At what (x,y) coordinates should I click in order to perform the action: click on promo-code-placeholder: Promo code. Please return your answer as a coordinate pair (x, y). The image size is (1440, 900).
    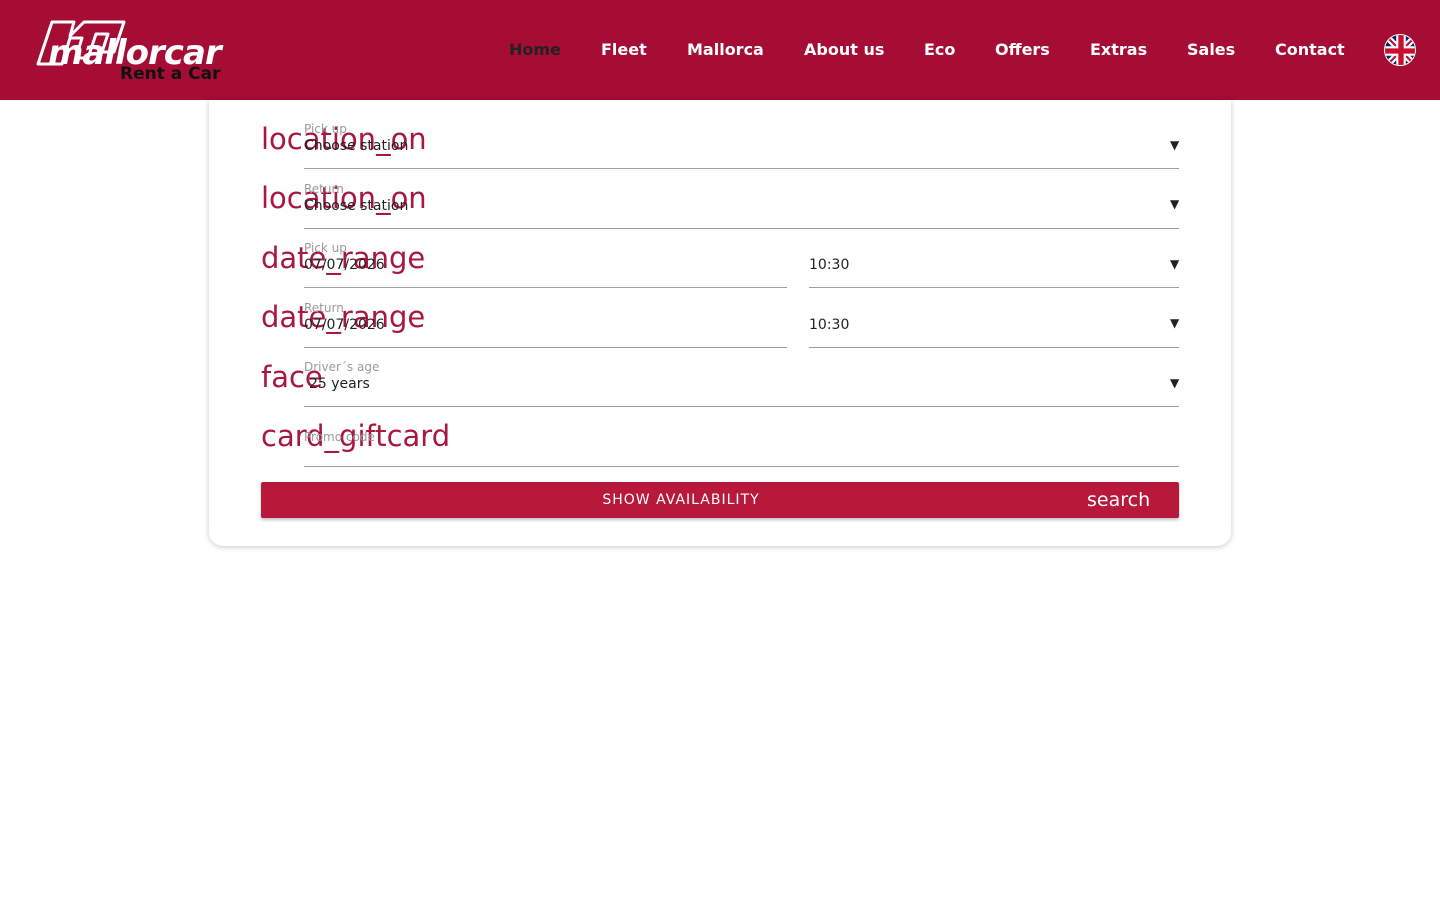
    Looking at the image, I should click on (339, 437).